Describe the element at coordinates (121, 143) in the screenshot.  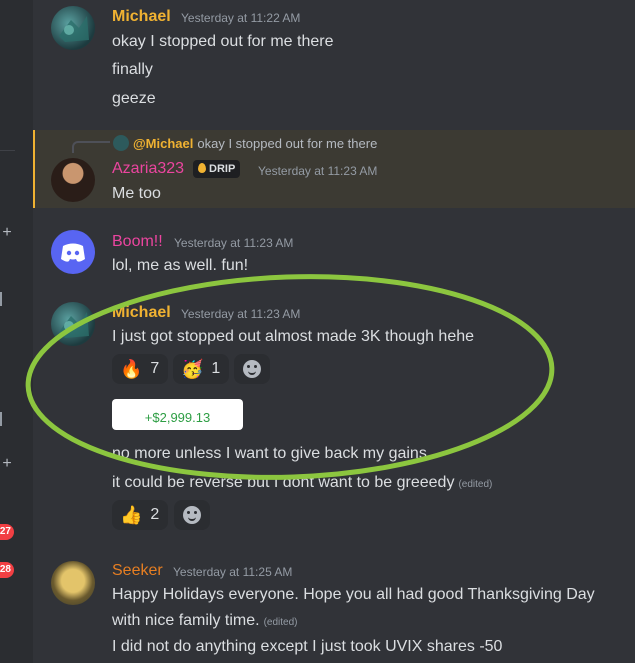
I see `reply-avatar` at that location.